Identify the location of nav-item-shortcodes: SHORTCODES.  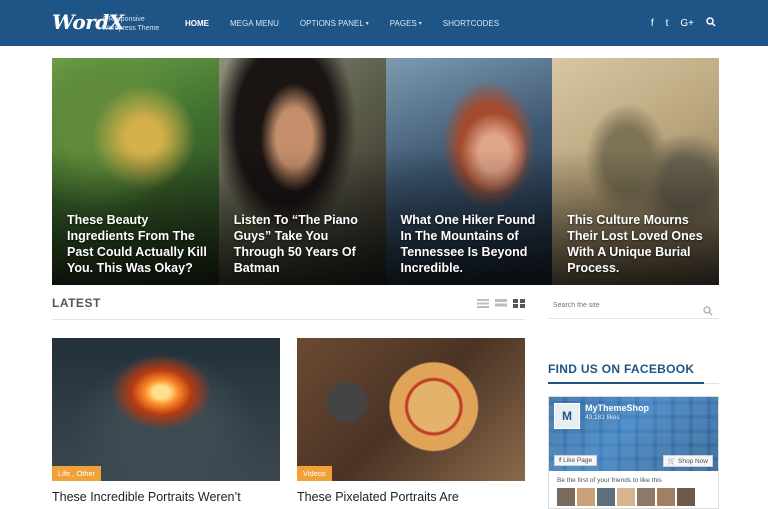
(471, 23).